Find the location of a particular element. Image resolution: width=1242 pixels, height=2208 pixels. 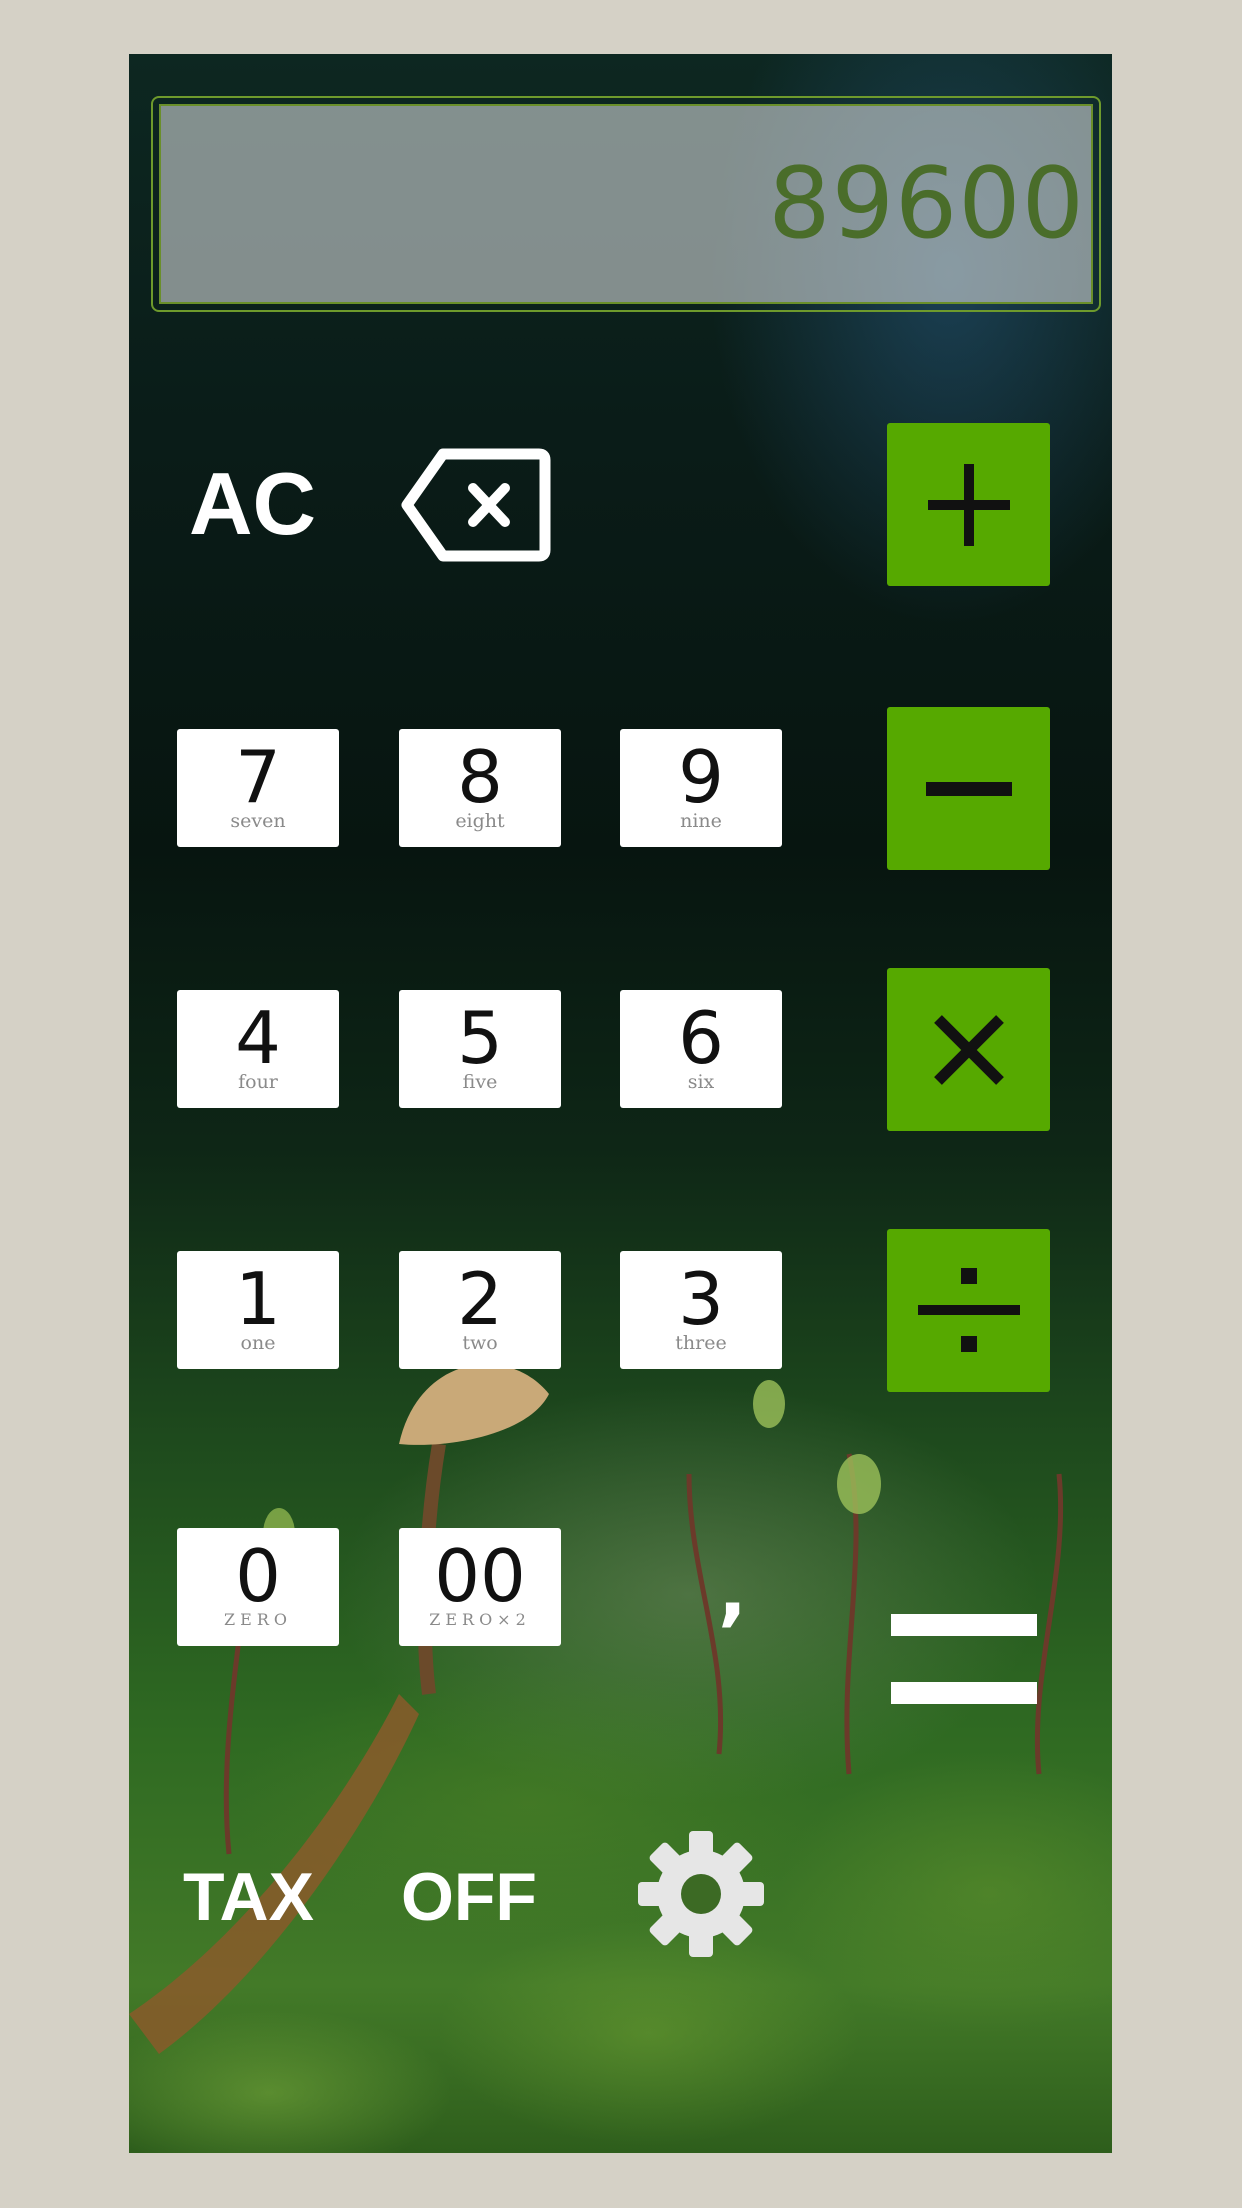

key-digit: 9 is located at coordinates (701, 777).